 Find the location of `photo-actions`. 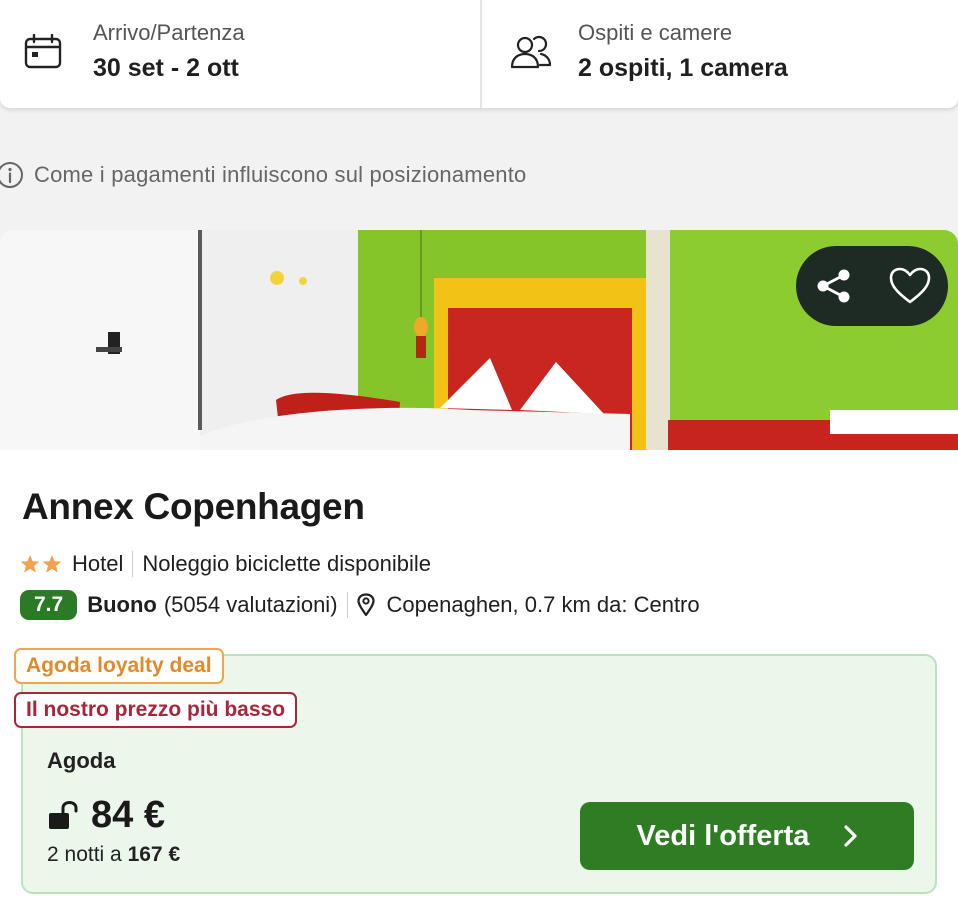

photo-actions is located at coordinates (872, 286).